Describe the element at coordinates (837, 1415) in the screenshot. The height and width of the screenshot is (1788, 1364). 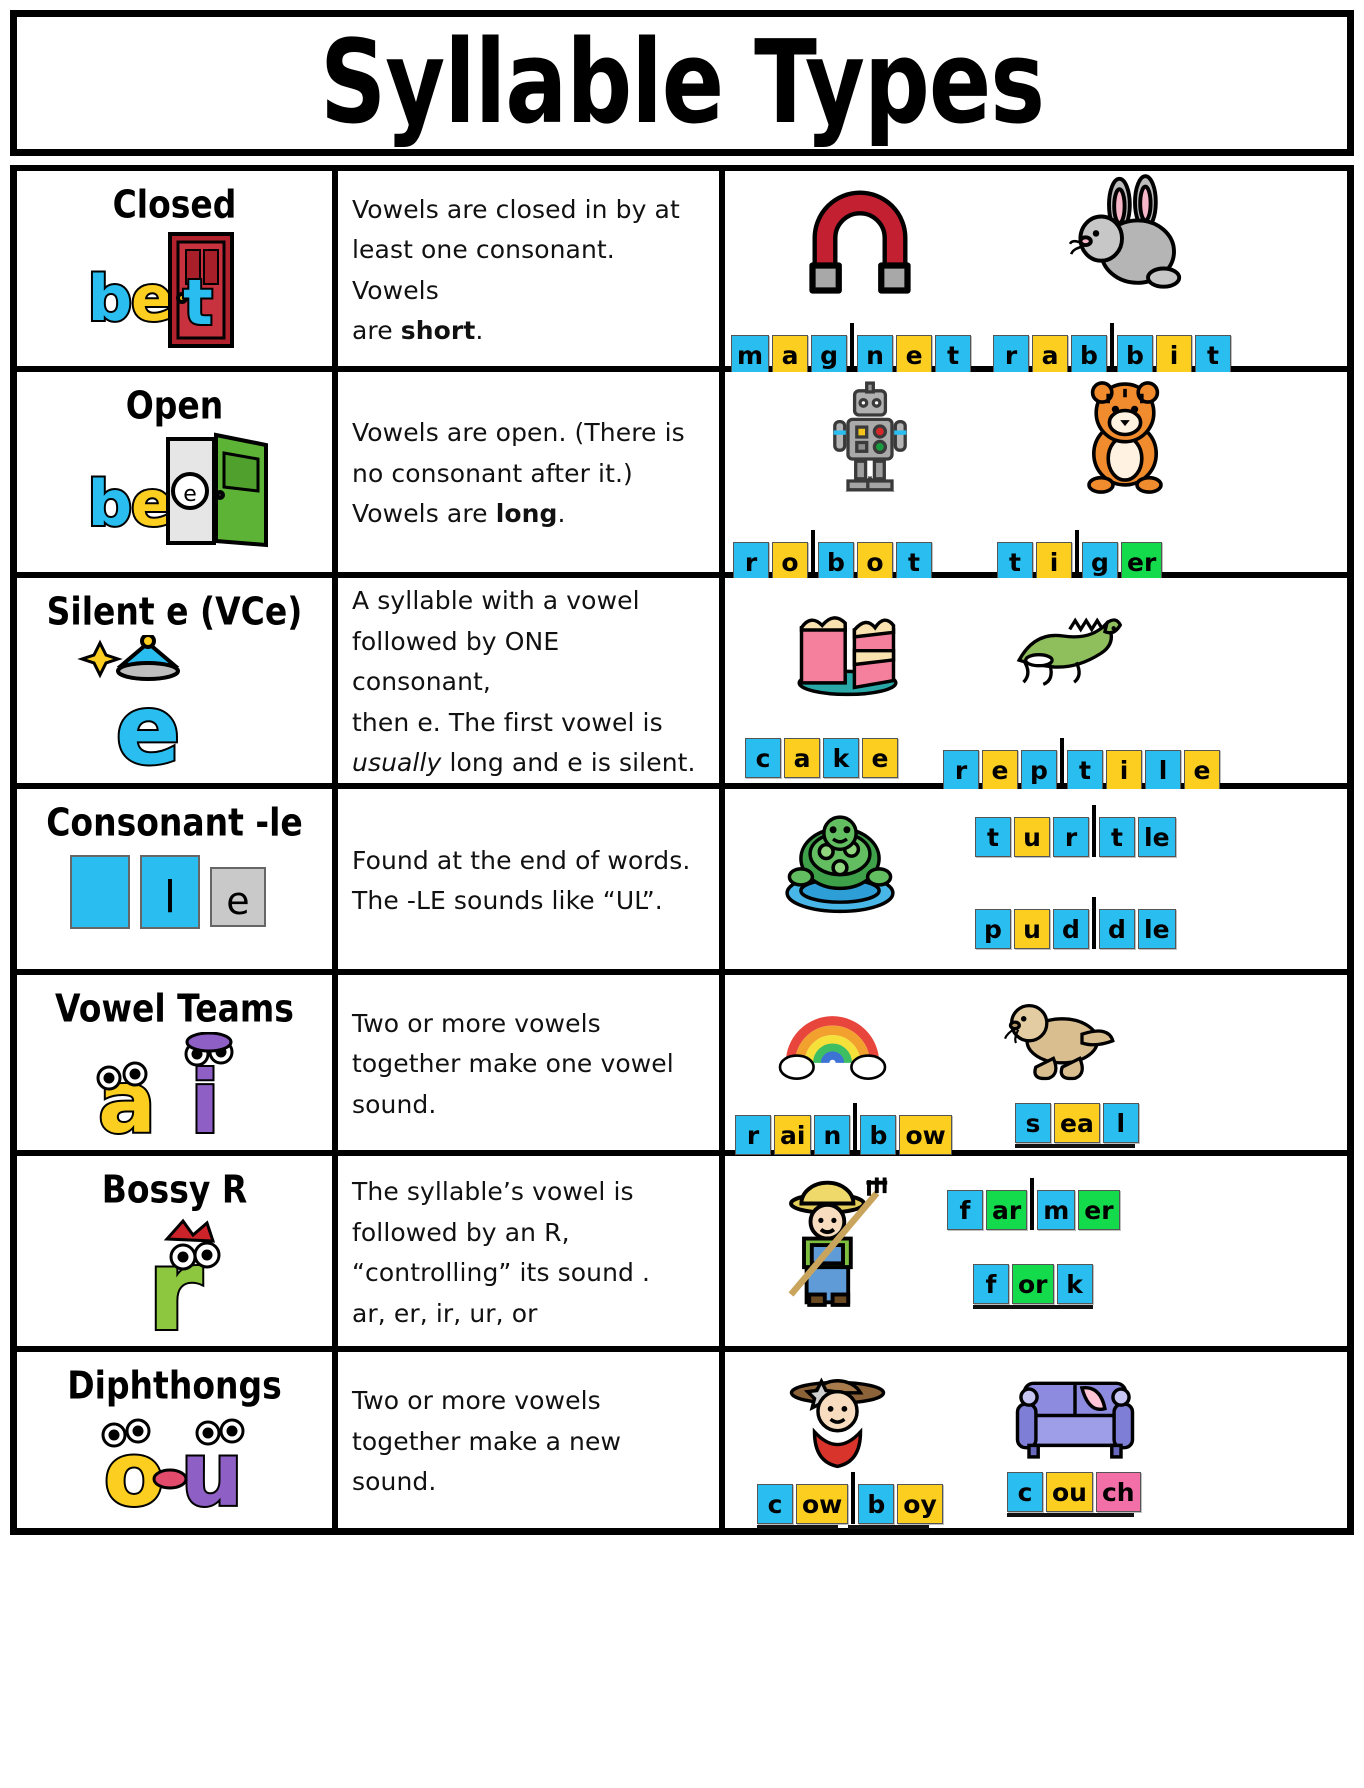
I see `example-picture-cowboy` at that location.